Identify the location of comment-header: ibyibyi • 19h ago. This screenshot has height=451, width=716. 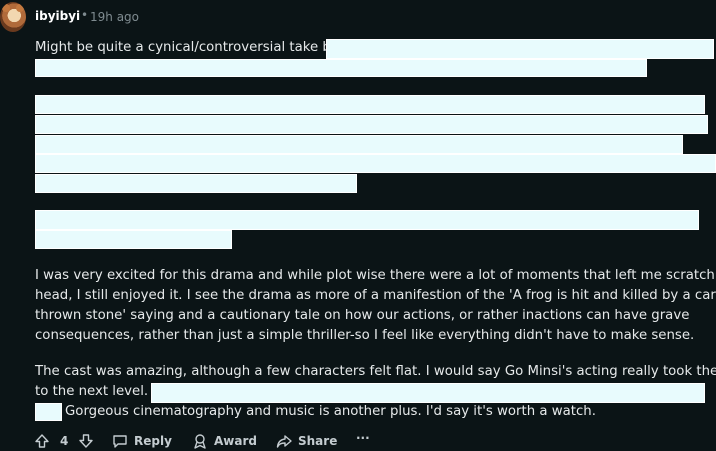
(358, 17).